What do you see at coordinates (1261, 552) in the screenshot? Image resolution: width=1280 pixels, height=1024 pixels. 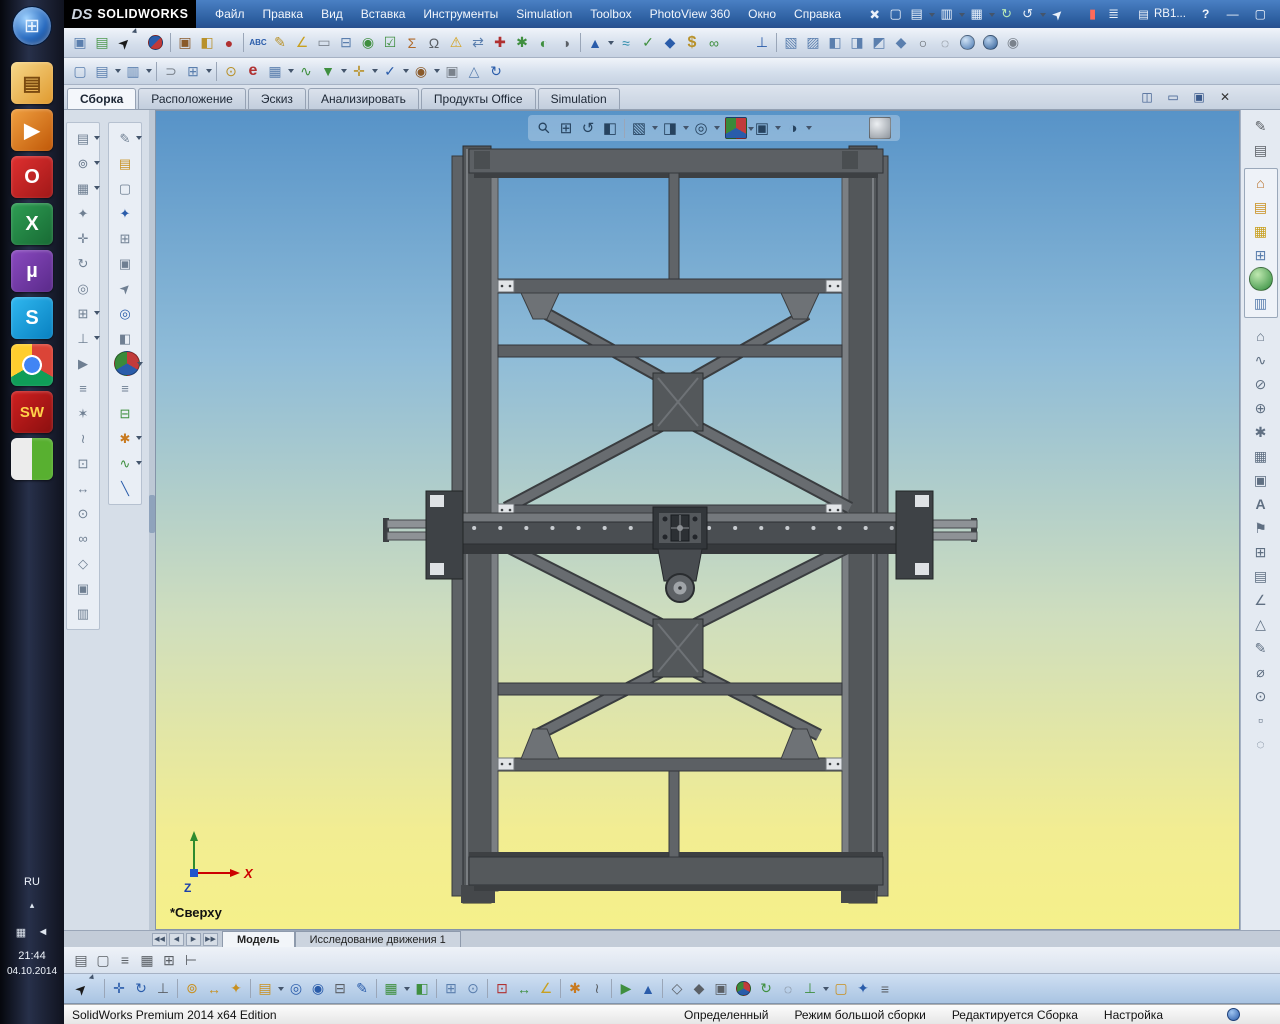 I see `plus-grid-icon: ⊞` at bounding box center [1261, 552].